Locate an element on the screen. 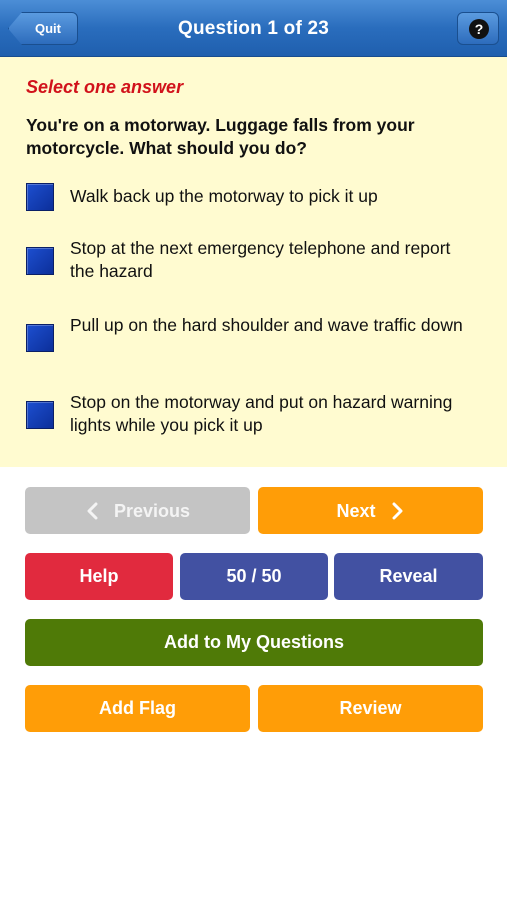 The image size is (507, 900). reveal-button: Reveal is located at coordinates (408, 576).